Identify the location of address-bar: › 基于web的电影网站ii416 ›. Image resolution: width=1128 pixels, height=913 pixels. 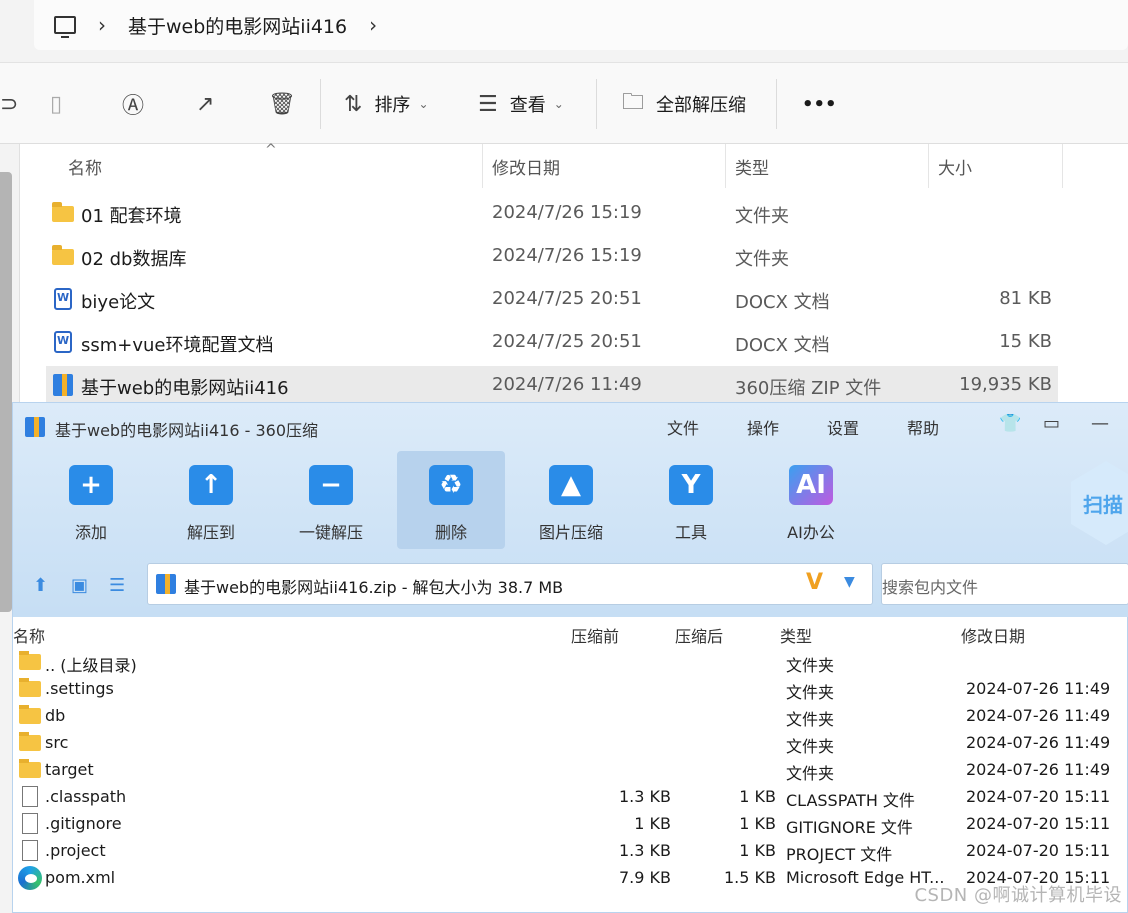
(581, 25).